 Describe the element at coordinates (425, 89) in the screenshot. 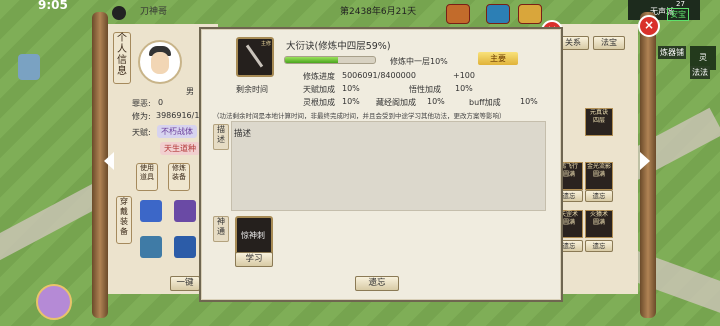

I see `insight-bonus-label: 悟性加成` at that location.